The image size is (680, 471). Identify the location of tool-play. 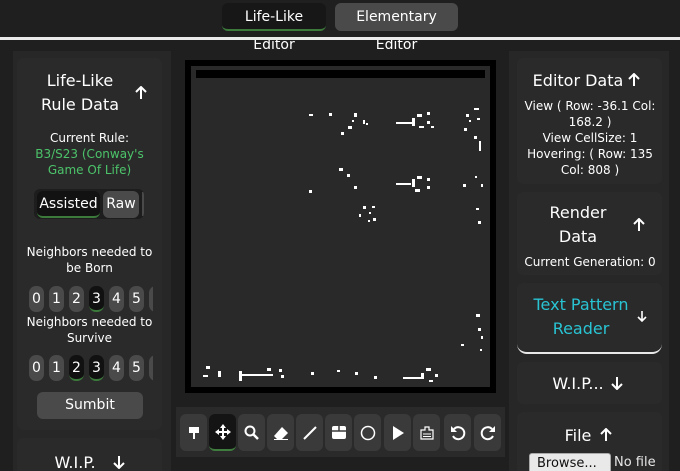
(397, 432).